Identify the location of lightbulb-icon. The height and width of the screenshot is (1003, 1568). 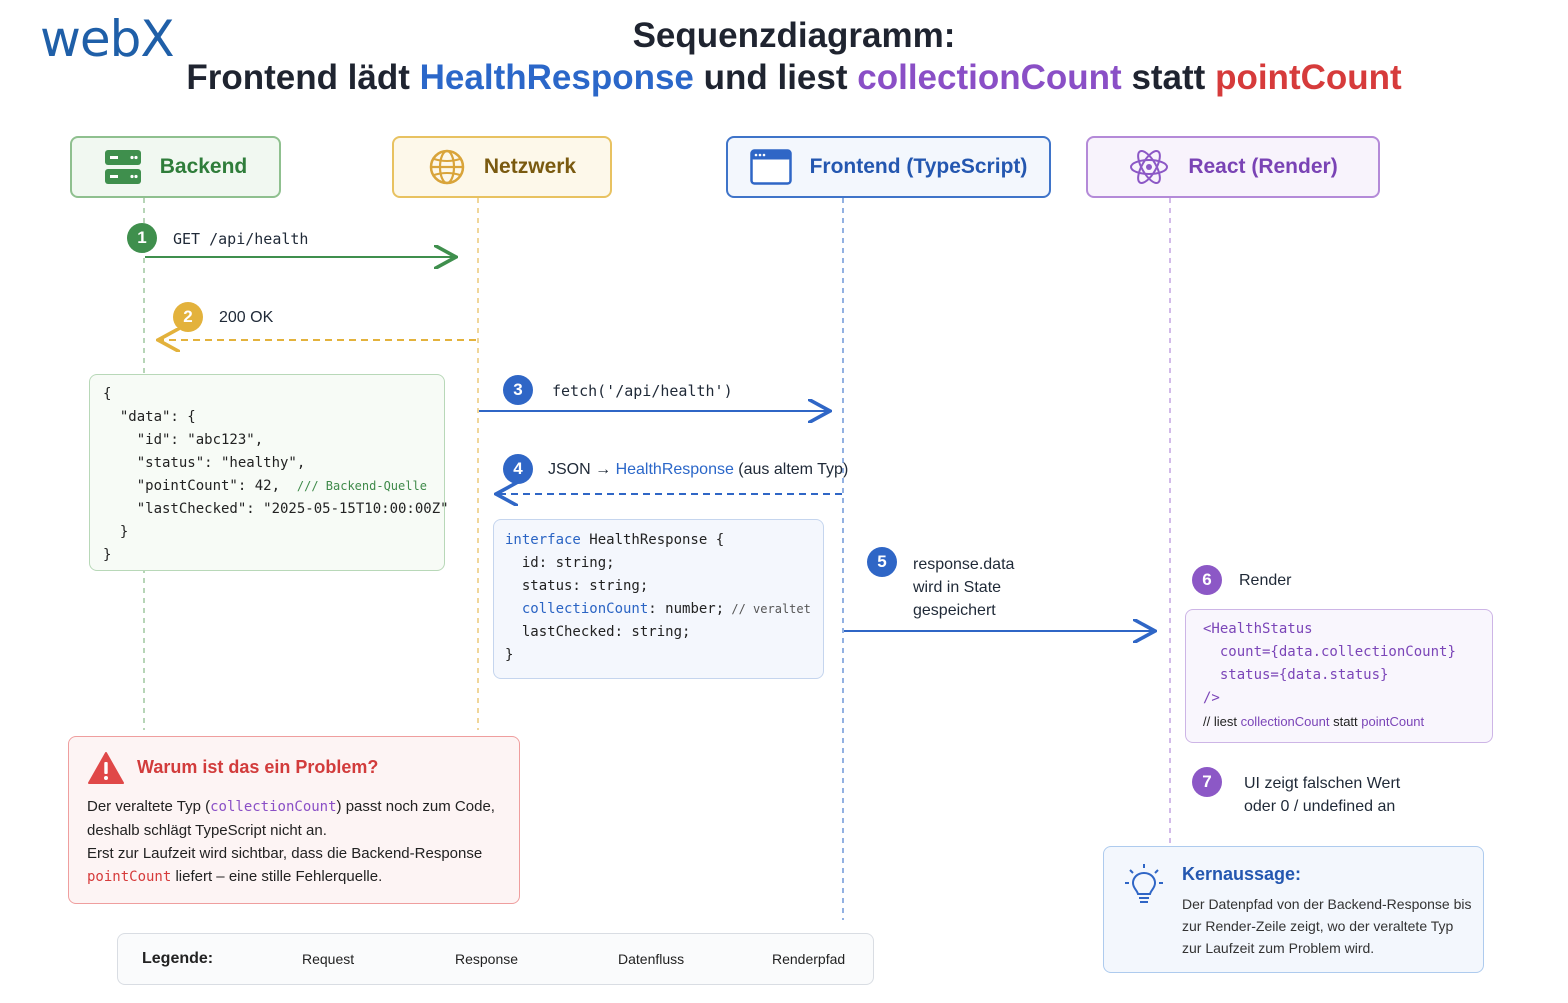
(1144, 883).